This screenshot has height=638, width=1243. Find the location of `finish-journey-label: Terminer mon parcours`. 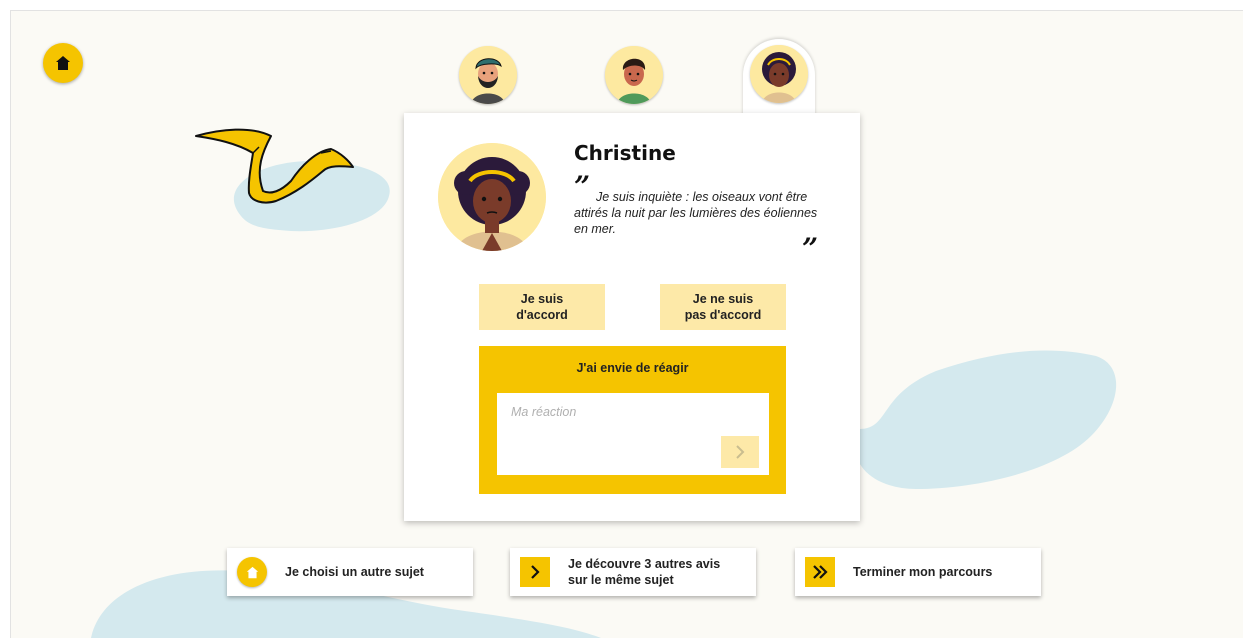

finish-journey-label: Terminer mon parcours is located at coordinates (923, 572).